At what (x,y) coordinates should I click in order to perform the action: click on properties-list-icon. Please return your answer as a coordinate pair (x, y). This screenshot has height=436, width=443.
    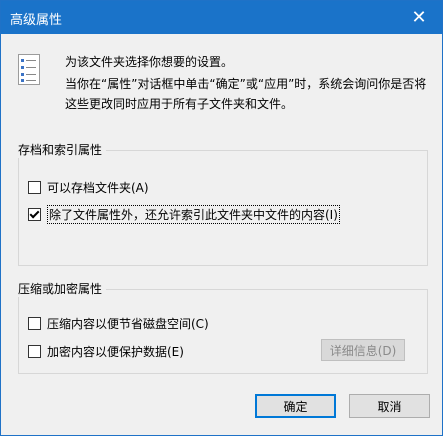
    Looking at the image, I should click on (29, 69).